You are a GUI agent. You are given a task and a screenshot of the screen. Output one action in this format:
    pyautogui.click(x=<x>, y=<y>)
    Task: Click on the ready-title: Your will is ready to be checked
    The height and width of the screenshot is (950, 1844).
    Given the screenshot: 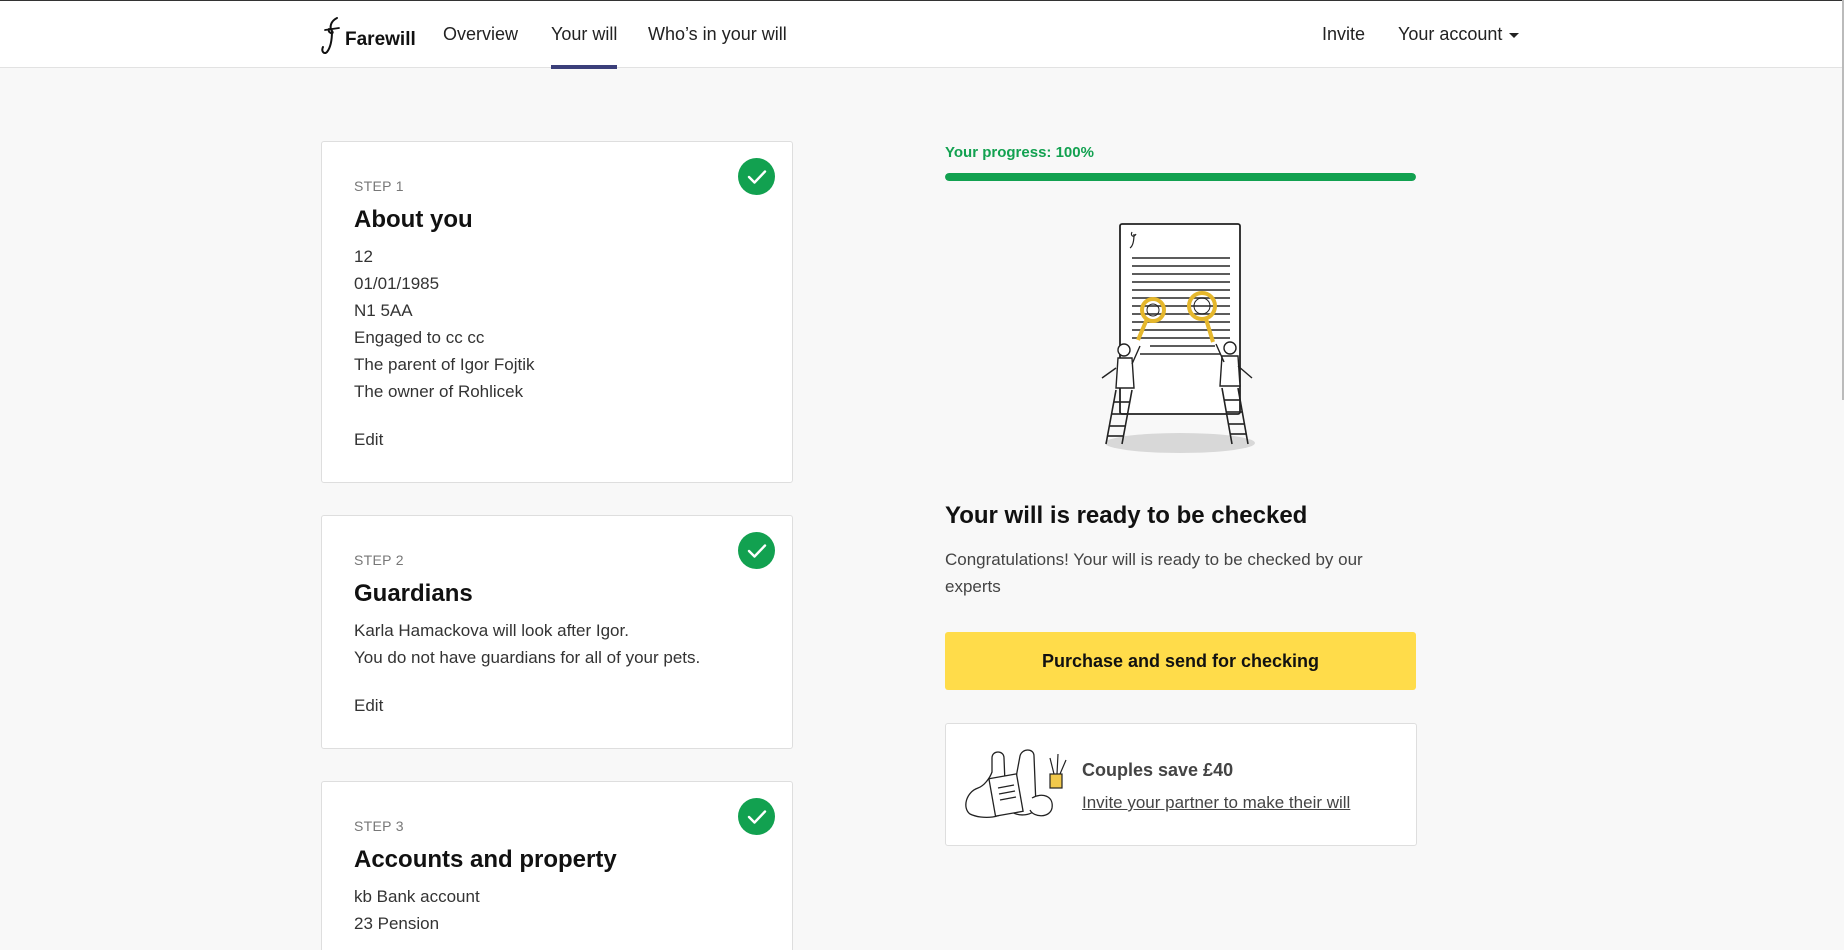 What is the action you would take?
    pyautogui.click(x=1126, y=515)
    